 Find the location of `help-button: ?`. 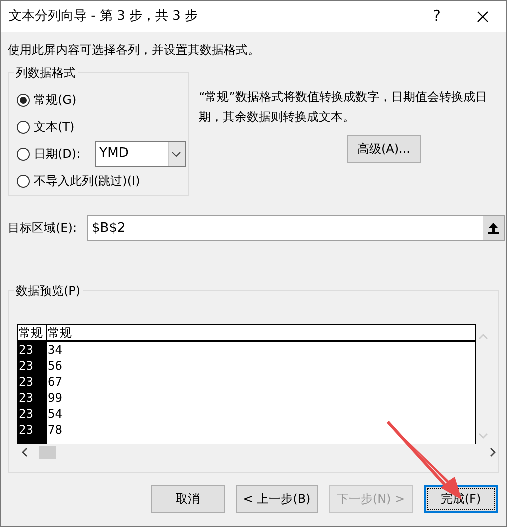

help-button: ? is located at coordinates (437, 16).